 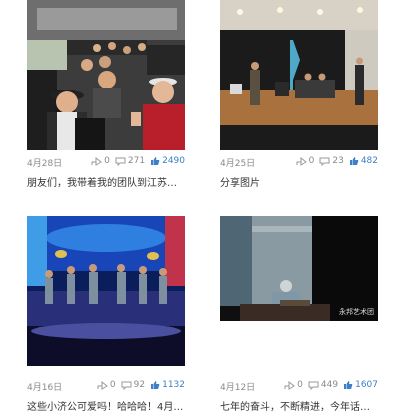 I want to click on post-meta: 4月25日 0 23 482, so click(x=299, y=163).